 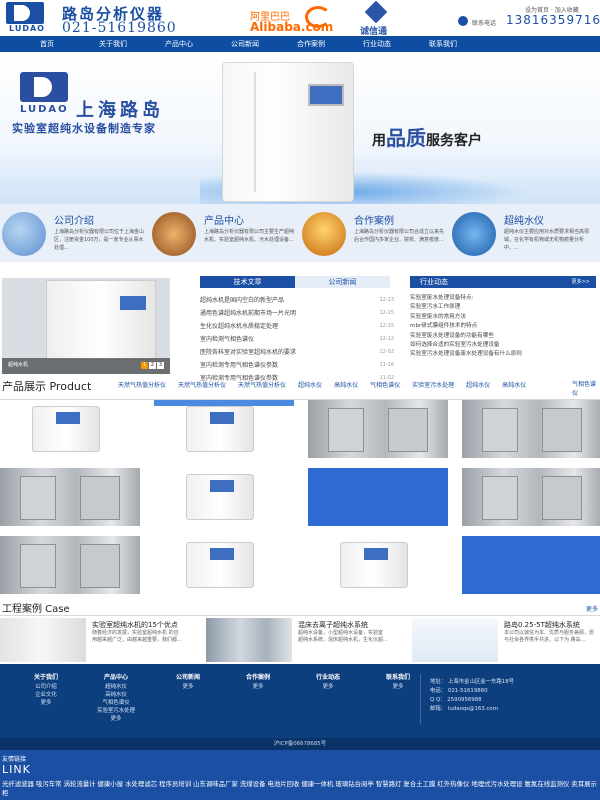 I want to click on banner-subtitle: 实验室超纯水设备制造专家, so click(x=84, y=128).